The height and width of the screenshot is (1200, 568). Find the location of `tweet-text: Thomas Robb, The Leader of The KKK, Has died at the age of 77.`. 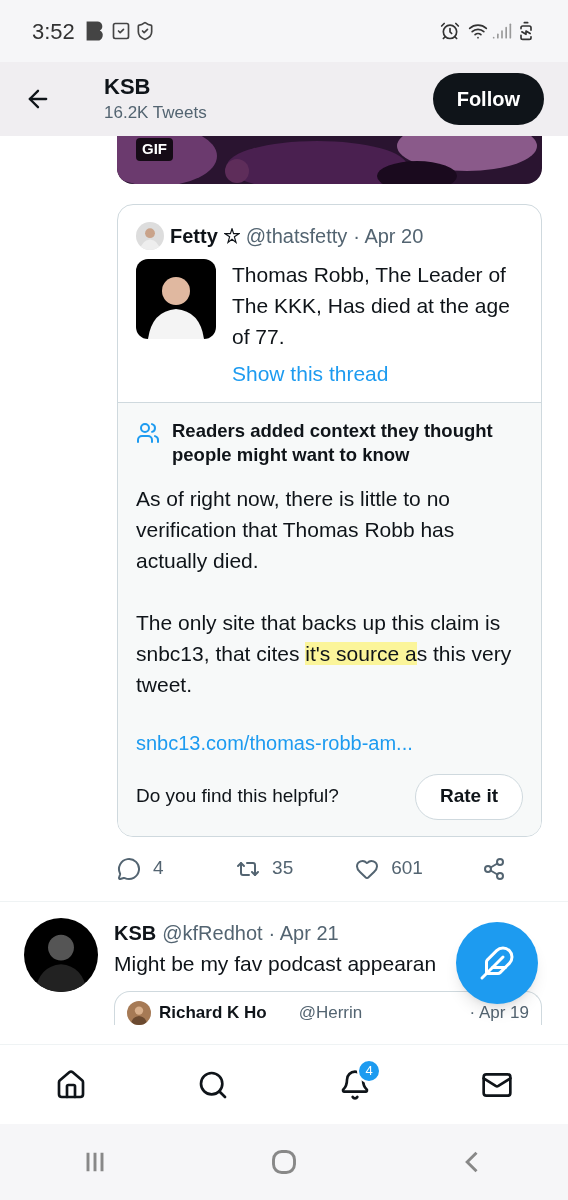

tweet-text: Thomas Robb, The Leader of The KKK, Has died at the age of 77. is located at coordinates (371, 306).